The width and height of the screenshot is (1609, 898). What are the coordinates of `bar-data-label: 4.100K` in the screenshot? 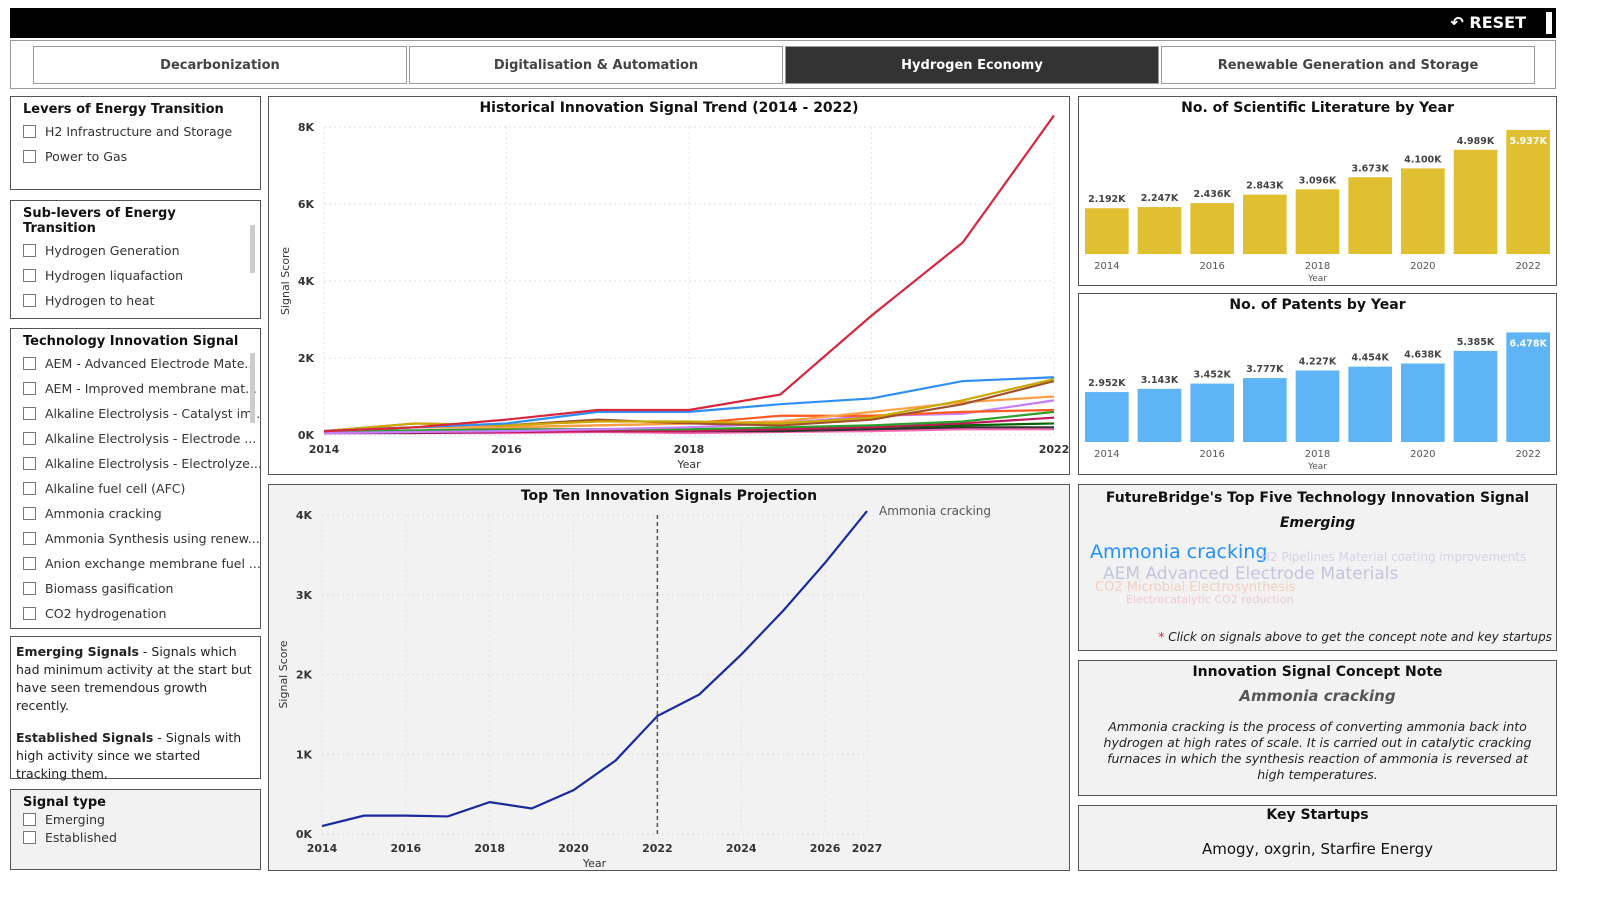 It's located at (1423, 159).